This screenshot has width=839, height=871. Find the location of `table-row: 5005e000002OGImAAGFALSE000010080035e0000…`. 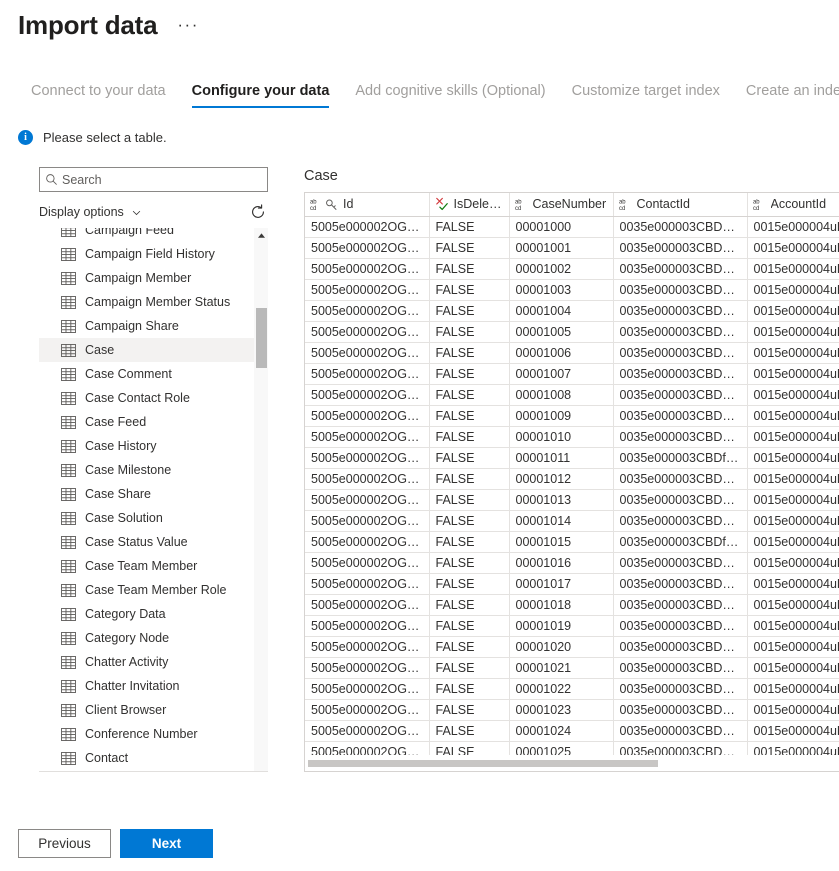

table-row: 5005e000002OGImAAGFALSE000010080035e0000… is located at coordinates (572, 395).